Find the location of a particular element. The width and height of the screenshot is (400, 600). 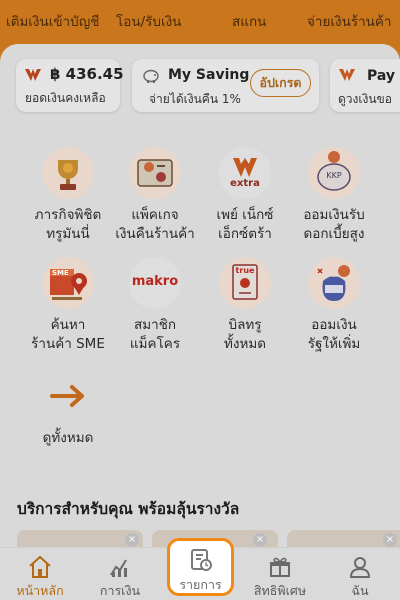

service-pay-next-extra: extra เพย์ เน็กซ์เอ็กซ์ตร้า is located at coordinates (245, 195).